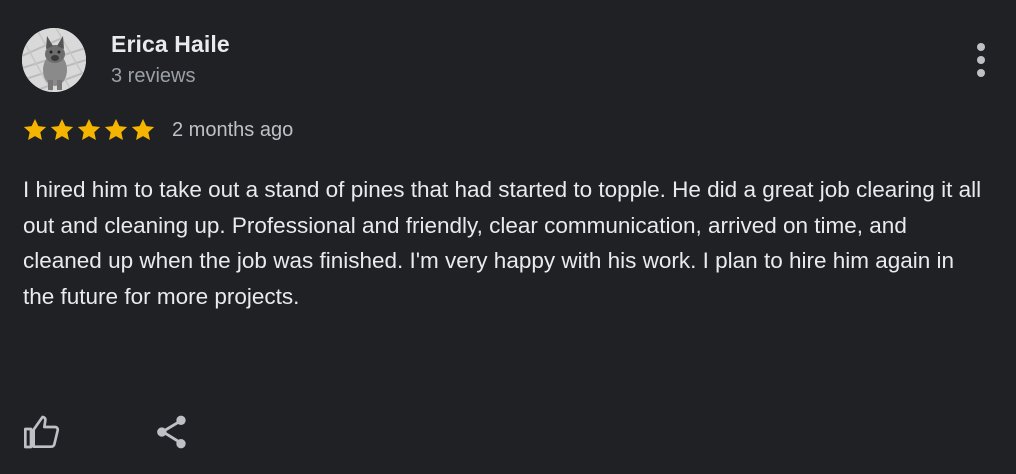 The image size is (1016, 474). I want to click on more-options-button, so click(981, 60).